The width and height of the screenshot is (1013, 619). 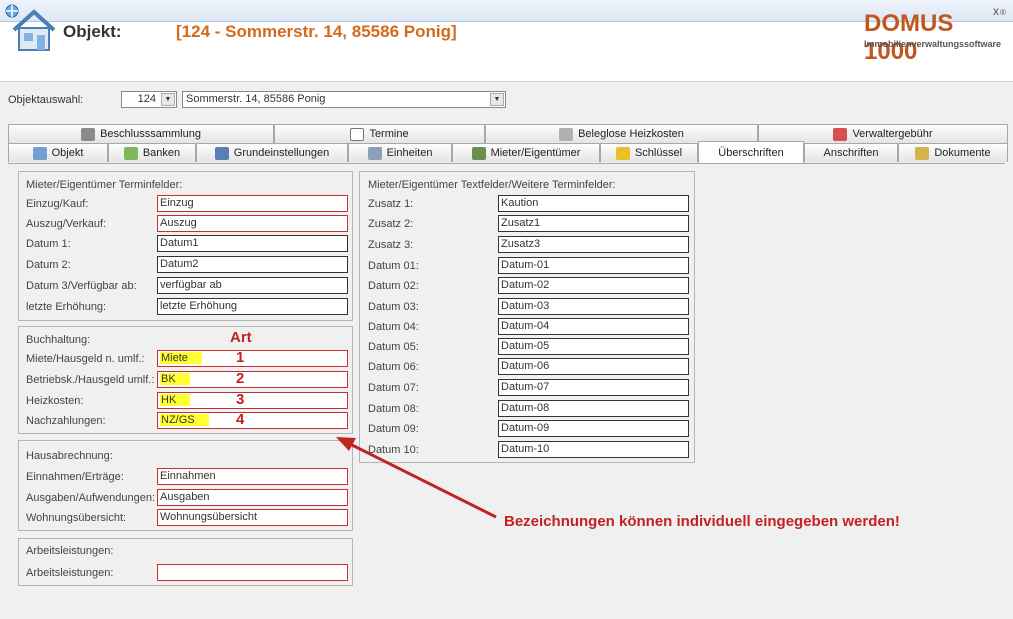 I want to click on tab-ueberschriften: Überschriften, so click(x=751, y=152).